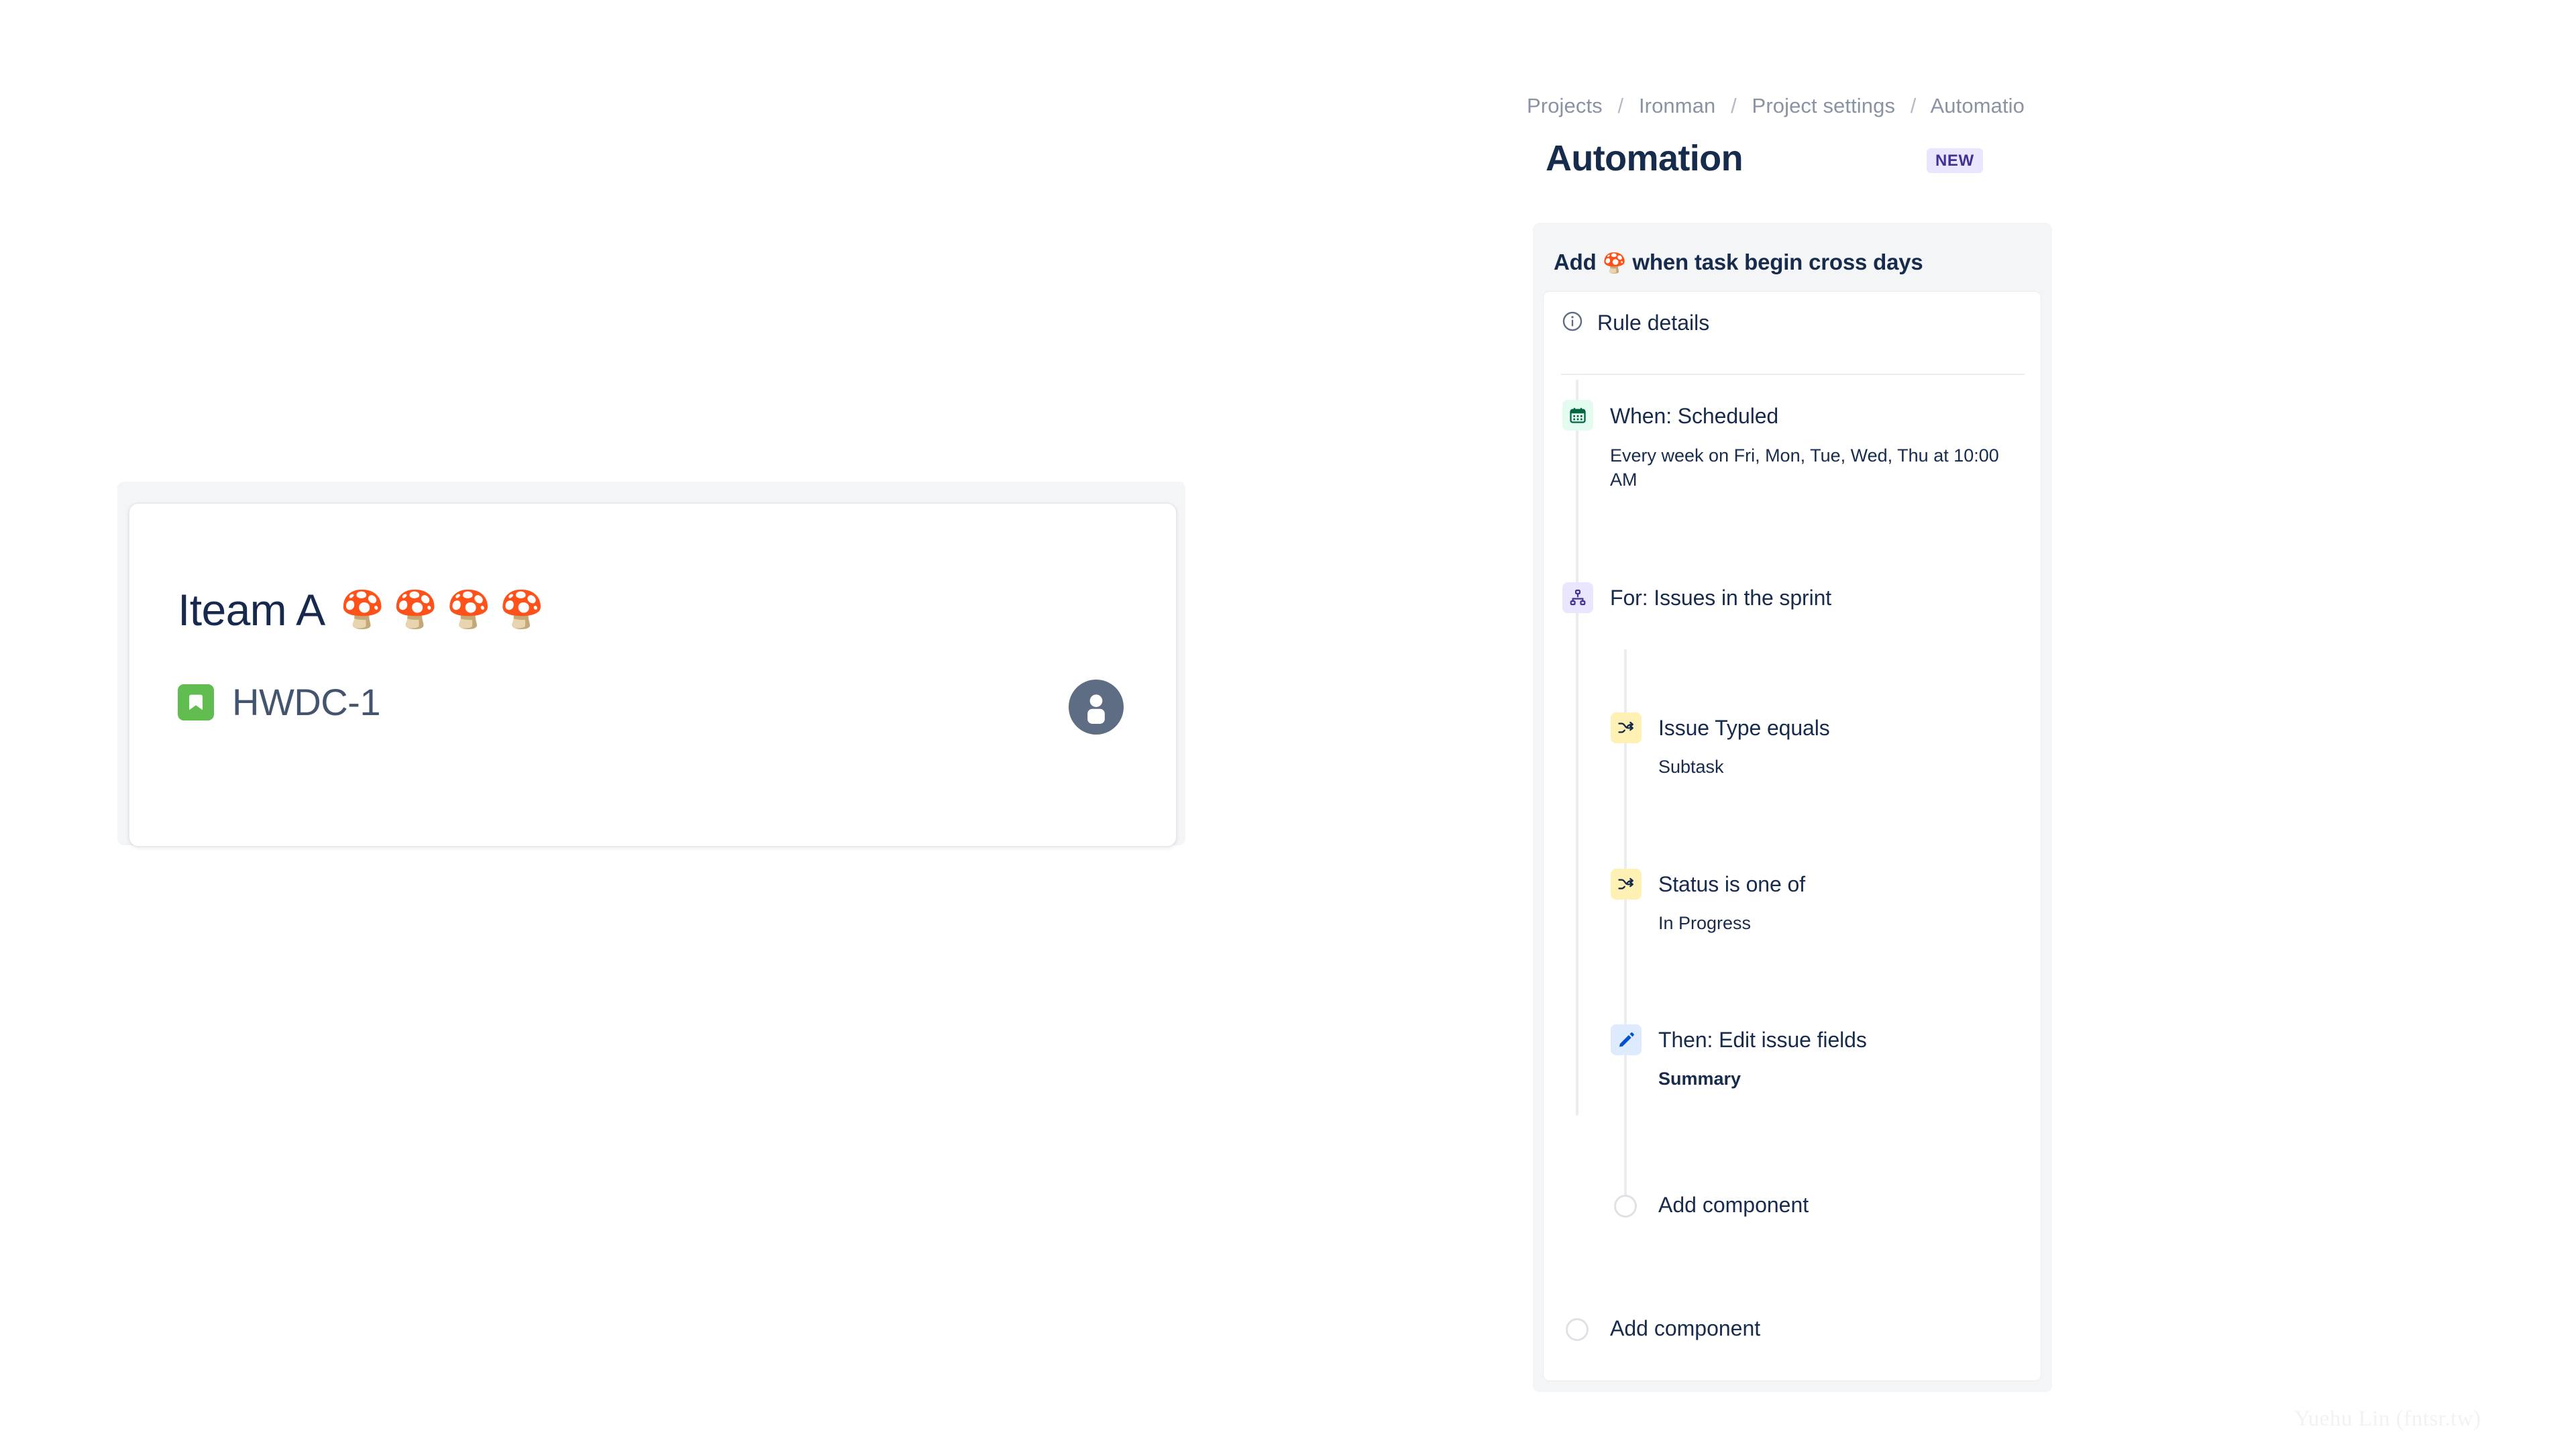 The width and height of the screenshot is (2576, 1449). What do you see at coordinates (446, 610) in the screenshot?
I see `mushroom-emoji-run: 🍄🍄🍄🍄` at bounding box center [446, 610].